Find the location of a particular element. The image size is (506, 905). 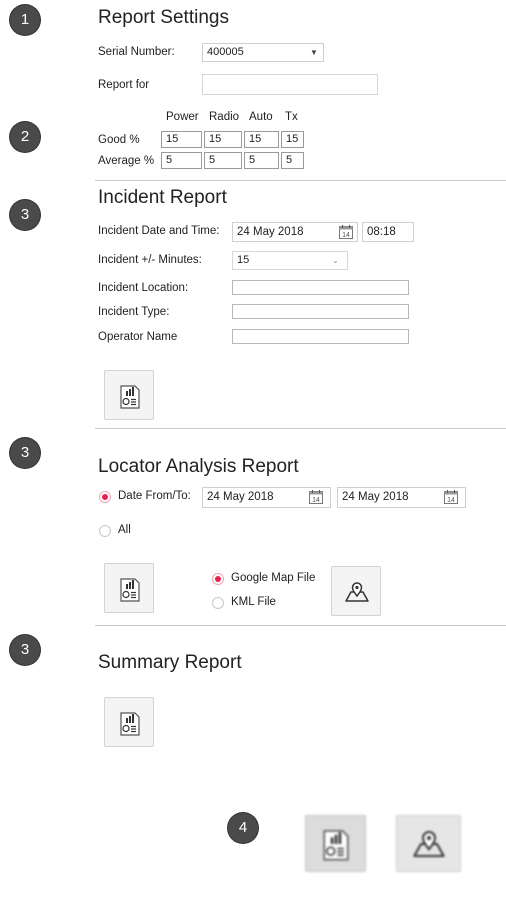

summary-report-button is located at coordinates (129, 722).